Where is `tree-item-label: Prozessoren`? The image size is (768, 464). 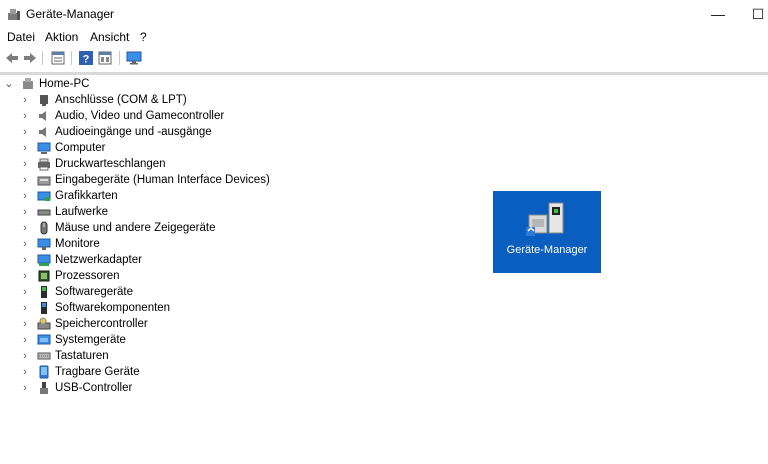
tree-item-label: Prozessoren is located at coordinates (87, 276).